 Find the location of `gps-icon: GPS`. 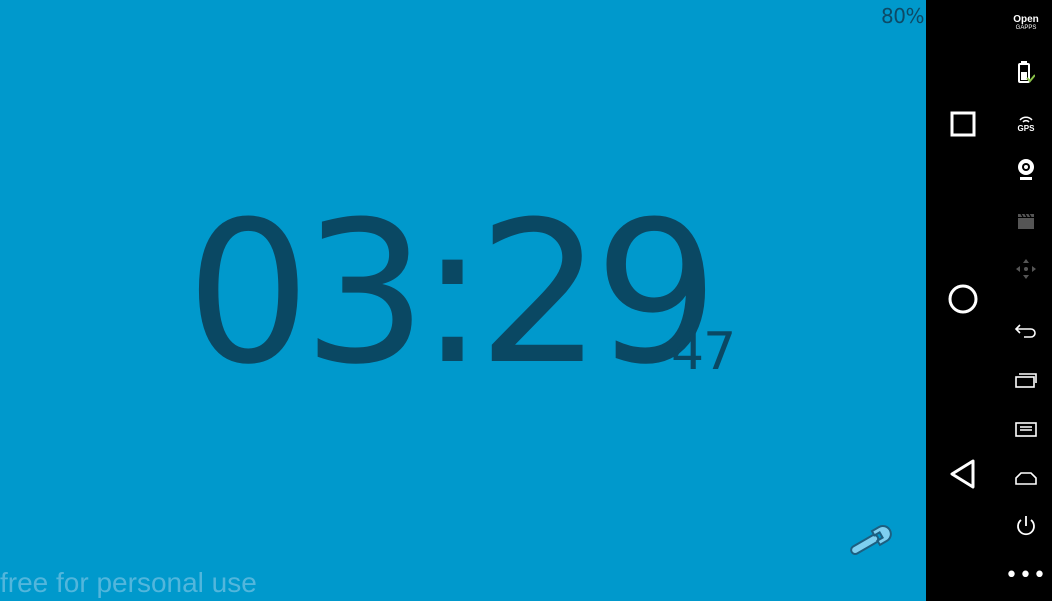

gps-icon: GPS is located at coordinates (1026, 123).